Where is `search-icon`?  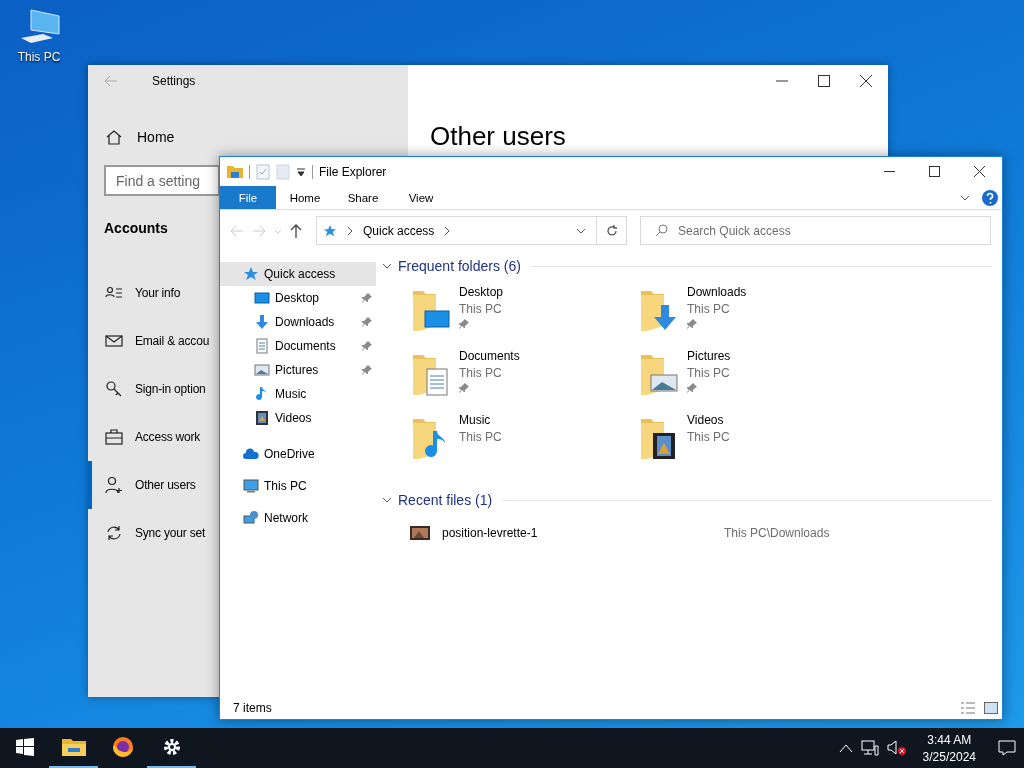 search-icon is located at coordinates (661, 230).